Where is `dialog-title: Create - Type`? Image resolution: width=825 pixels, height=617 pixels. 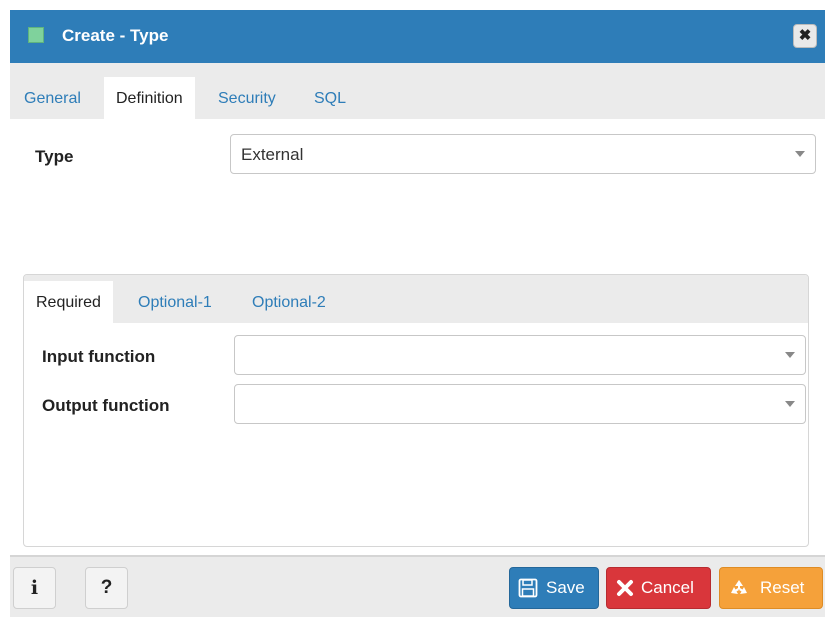
dialog-title: Create - Type is located at coordinates (115, 35).